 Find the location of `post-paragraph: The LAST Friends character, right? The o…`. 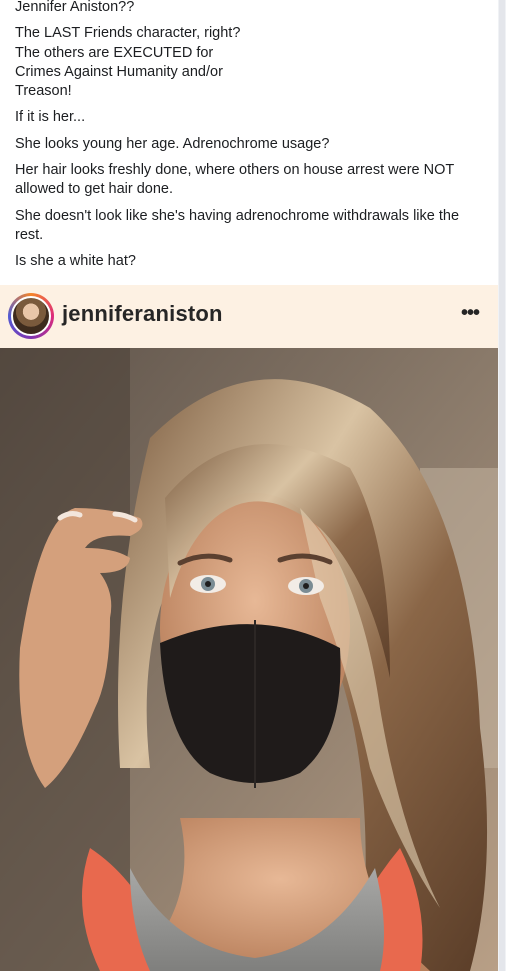

post-paragraph: The LAST Friends character, right? The o… is located at coordinates (128, 62).